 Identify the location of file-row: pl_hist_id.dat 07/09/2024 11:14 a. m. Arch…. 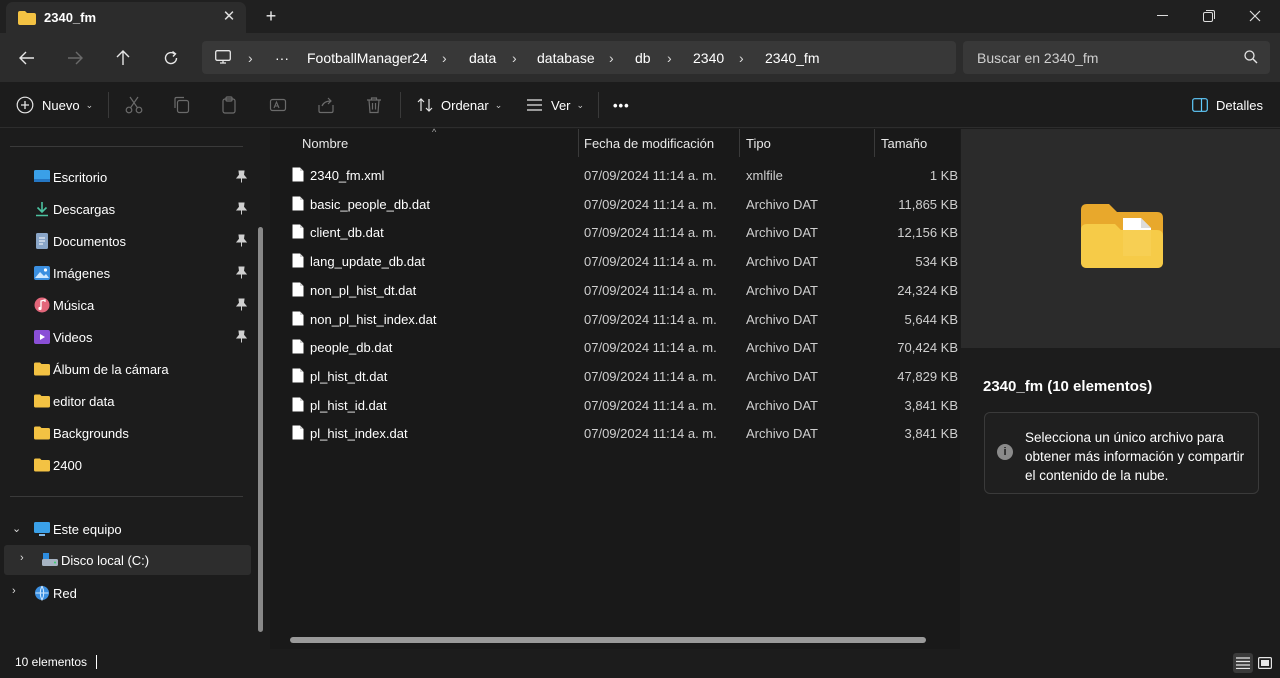
(615, 405).